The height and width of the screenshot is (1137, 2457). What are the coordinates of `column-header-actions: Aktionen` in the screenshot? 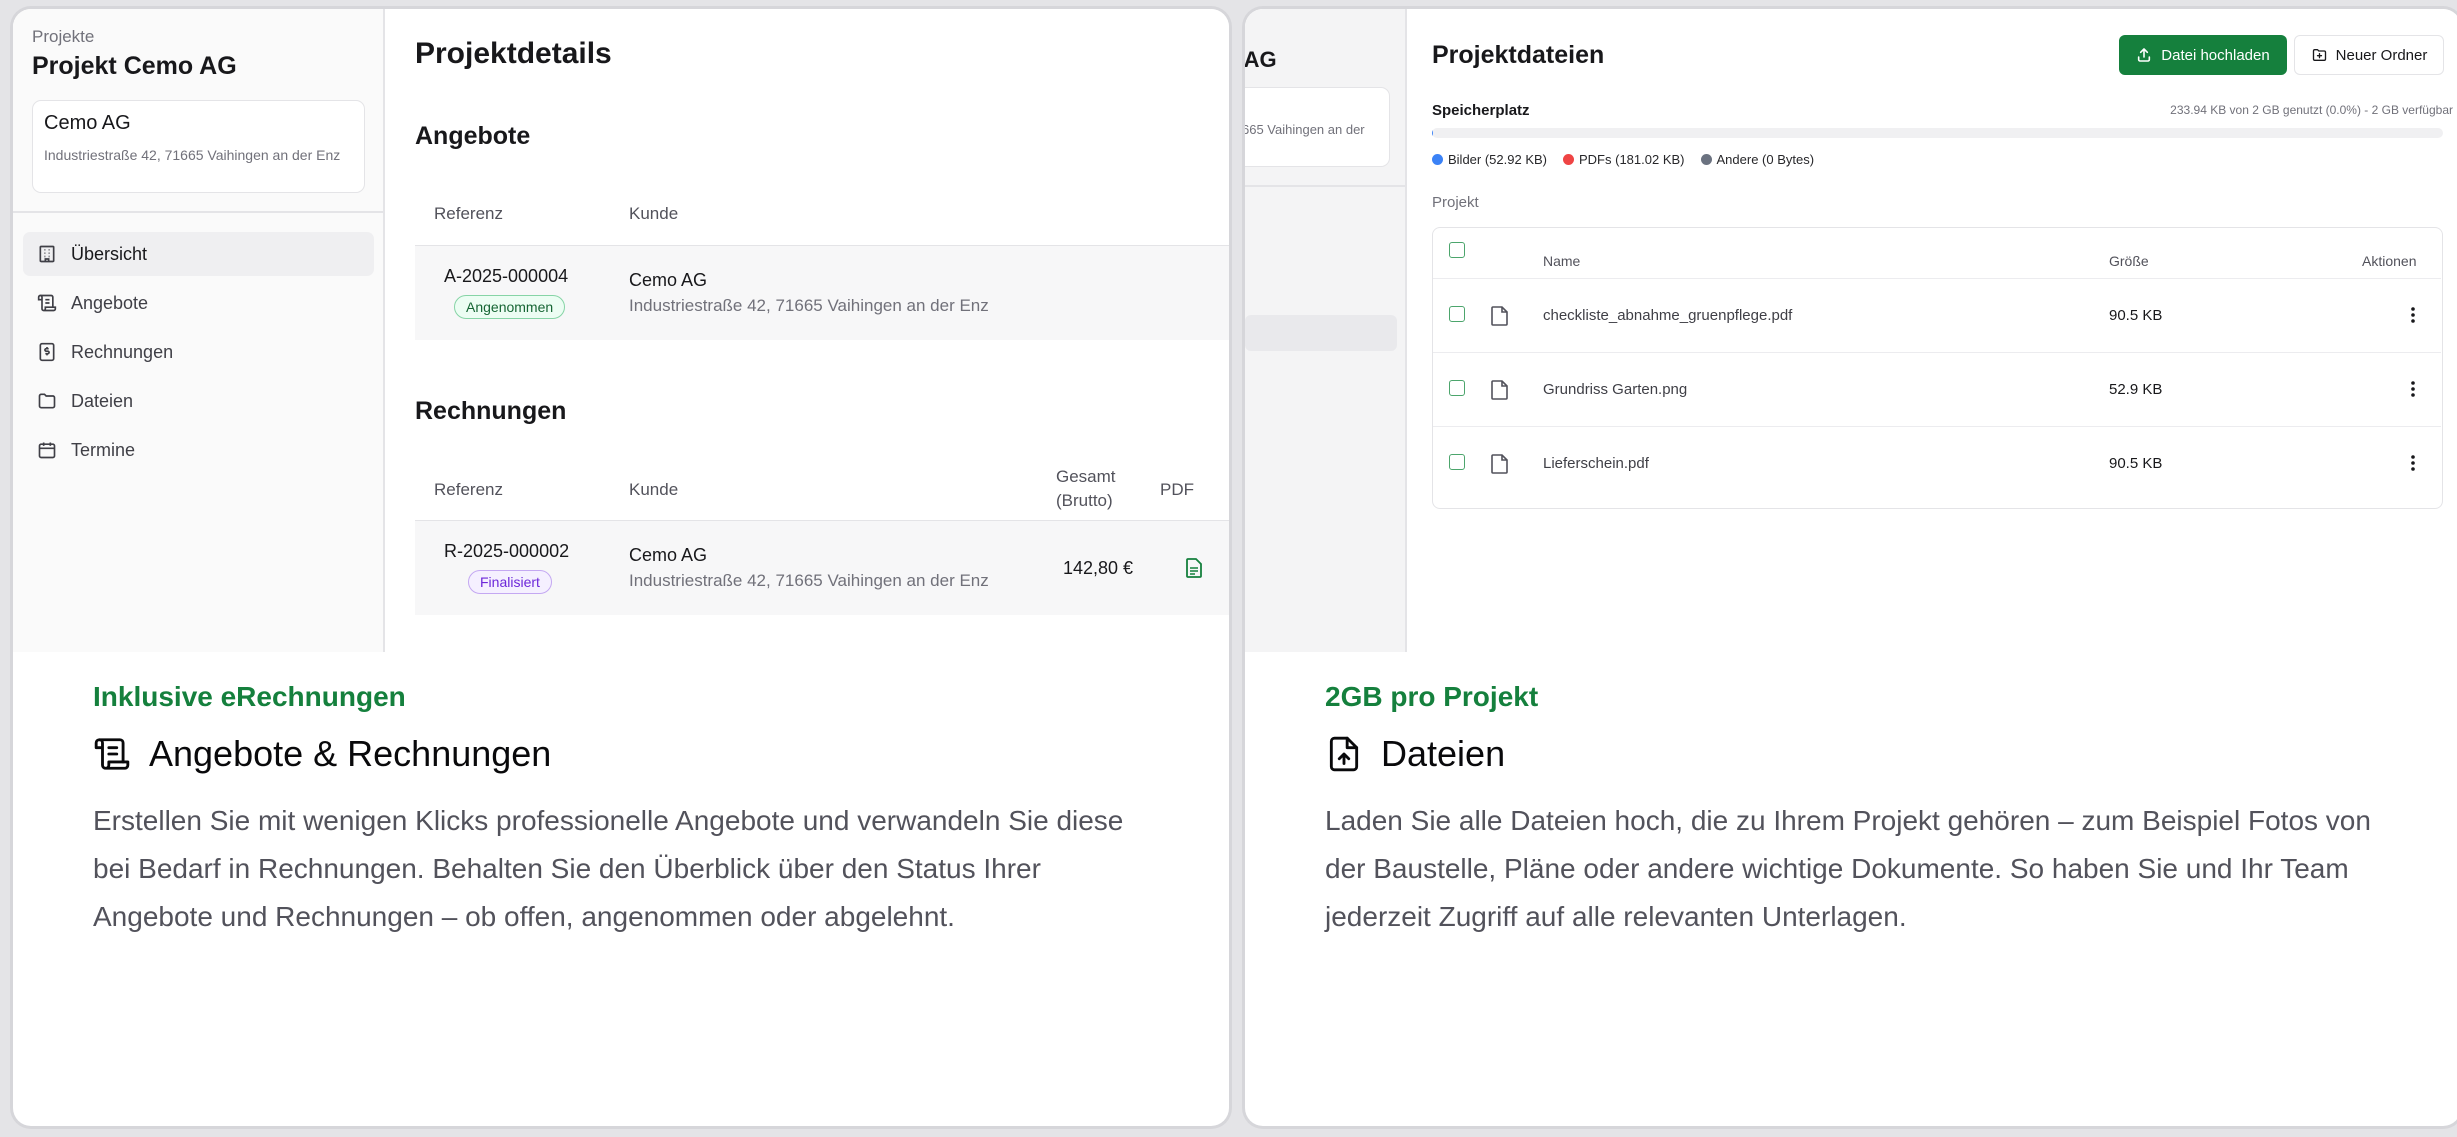 It's located at (2389, 261).